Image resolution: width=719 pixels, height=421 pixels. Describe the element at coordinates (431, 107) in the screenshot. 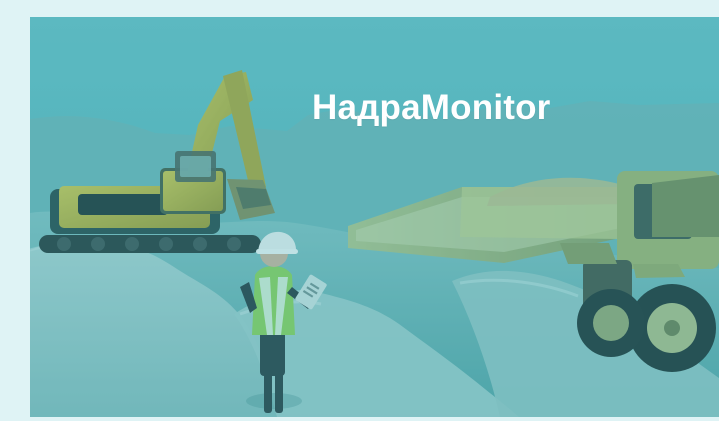

I see `brand-title: НадраMonitor` at that location.